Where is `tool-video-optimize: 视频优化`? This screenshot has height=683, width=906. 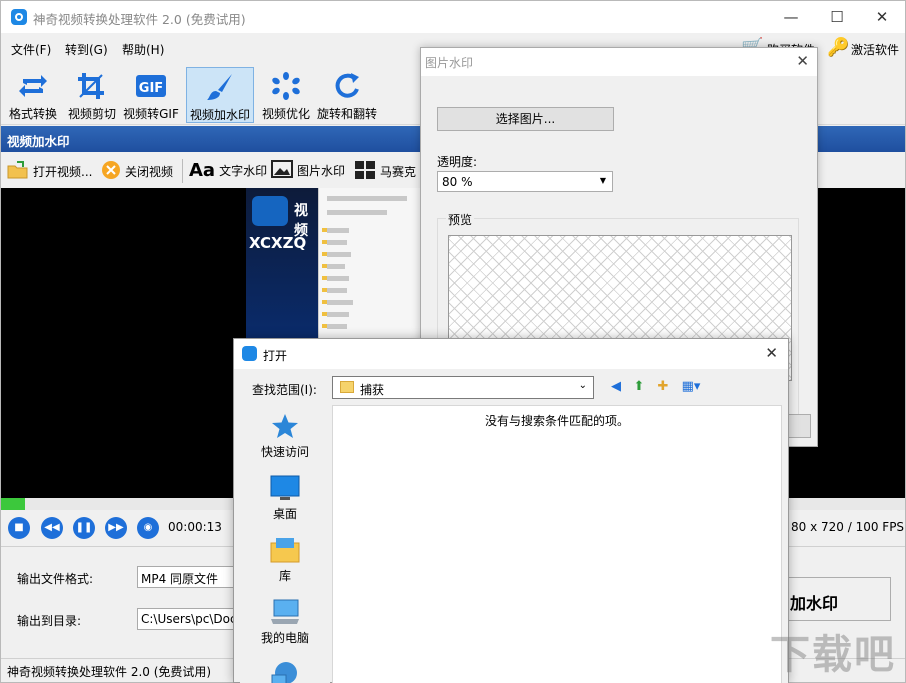
tool-video-optimize: 视频优化 is located at coordinates (286, 95).